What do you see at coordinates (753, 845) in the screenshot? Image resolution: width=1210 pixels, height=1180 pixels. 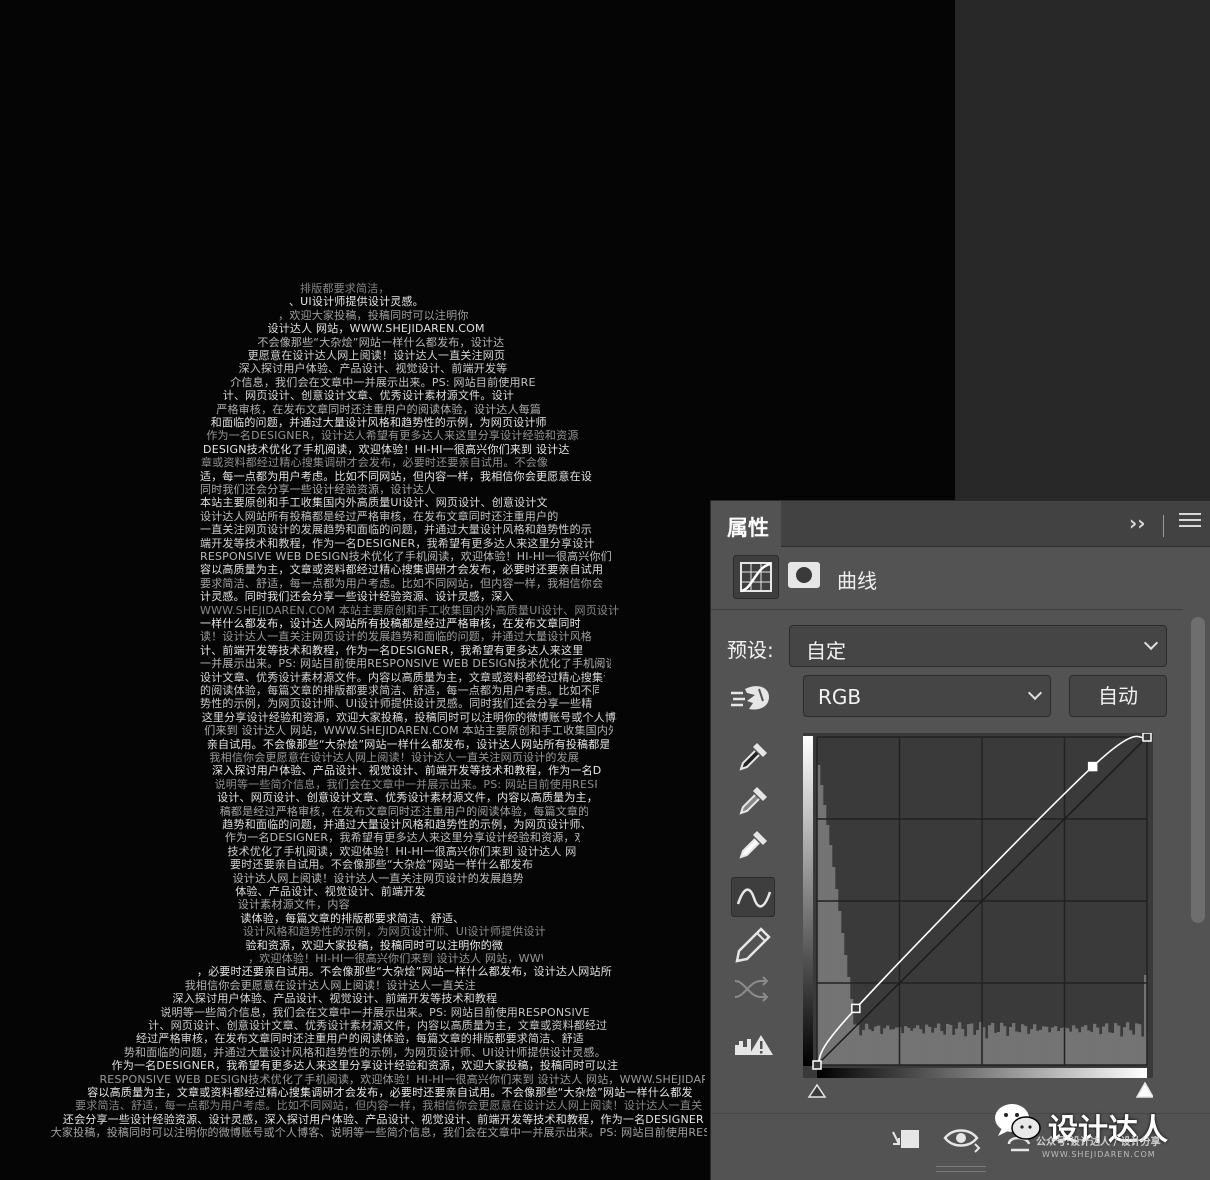 I see `white-point-eyedropper-icon` at bounding box center [753, 845].